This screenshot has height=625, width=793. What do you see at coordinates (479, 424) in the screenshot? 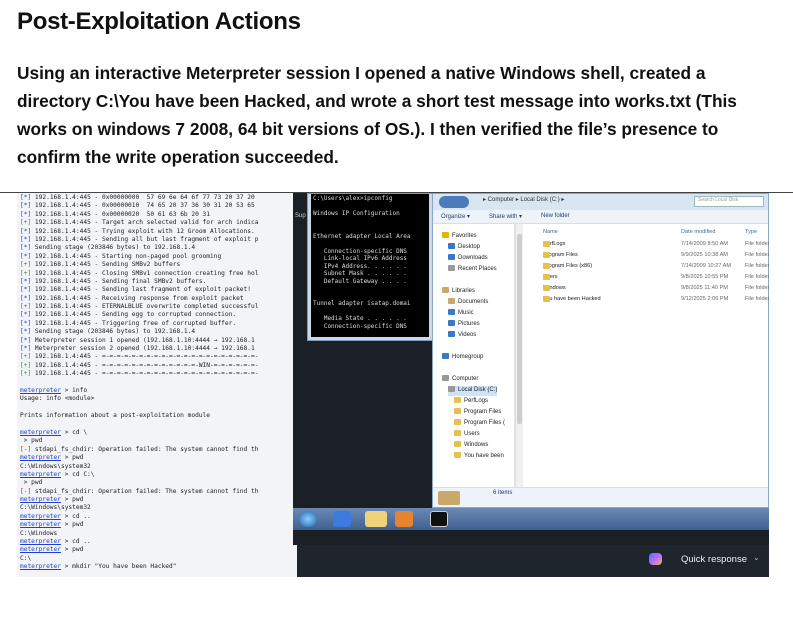
I see `tree-item: Program Files (` at bounding box center [479, 424].